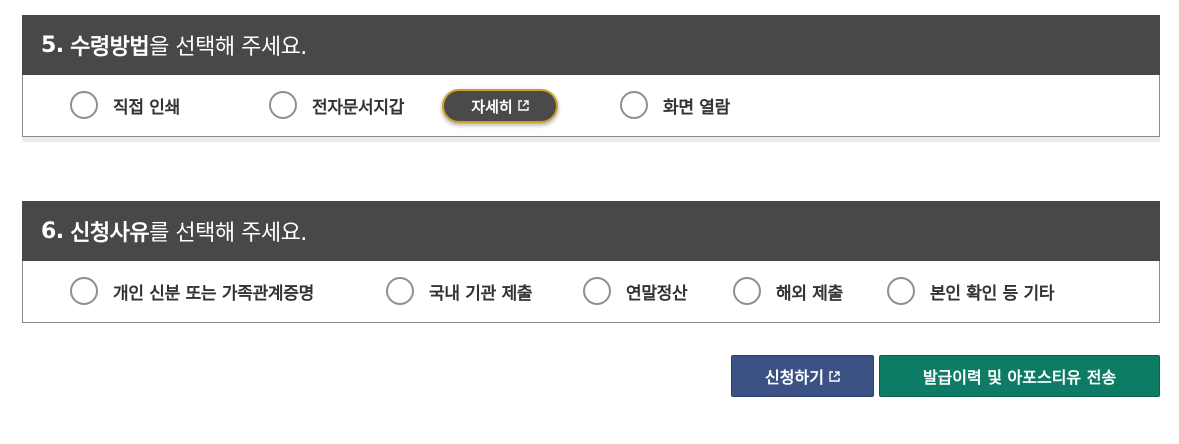 The height and width of the screenshot is (444, 1179). What do you see at coordinates (657, 293) in the screenshot?
I see `radio-label: 연말정산` at bounding box center [657, 293].